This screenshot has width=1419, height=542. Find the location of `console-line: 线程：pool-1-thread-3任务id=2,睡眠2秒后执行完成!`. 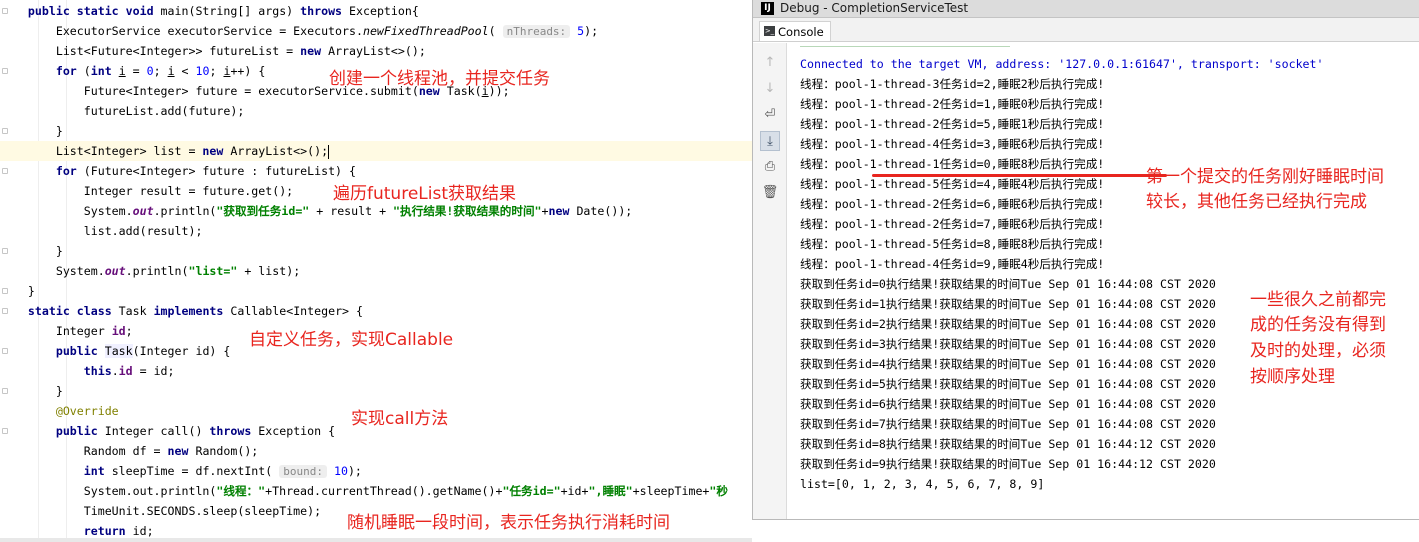

console-line: 线程：pool-1-thread-3任务id=2,睡眠2秒后执行完成! is located at coordinates (952, 84).